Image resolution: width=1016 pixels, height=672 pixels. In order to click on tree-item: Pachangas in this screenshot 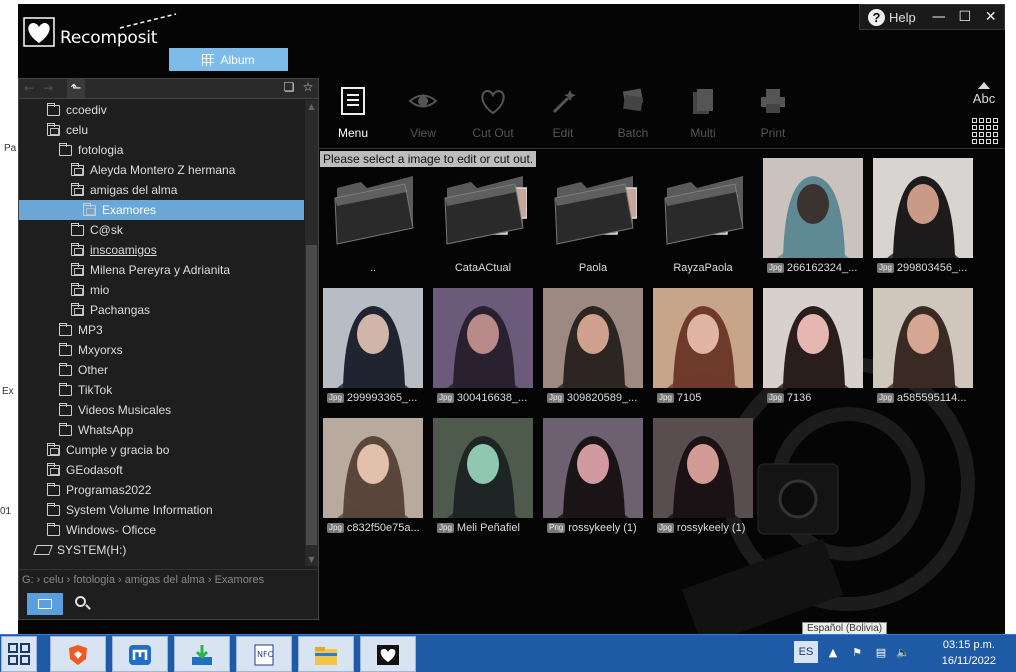, I will do `click(161, 310)`.